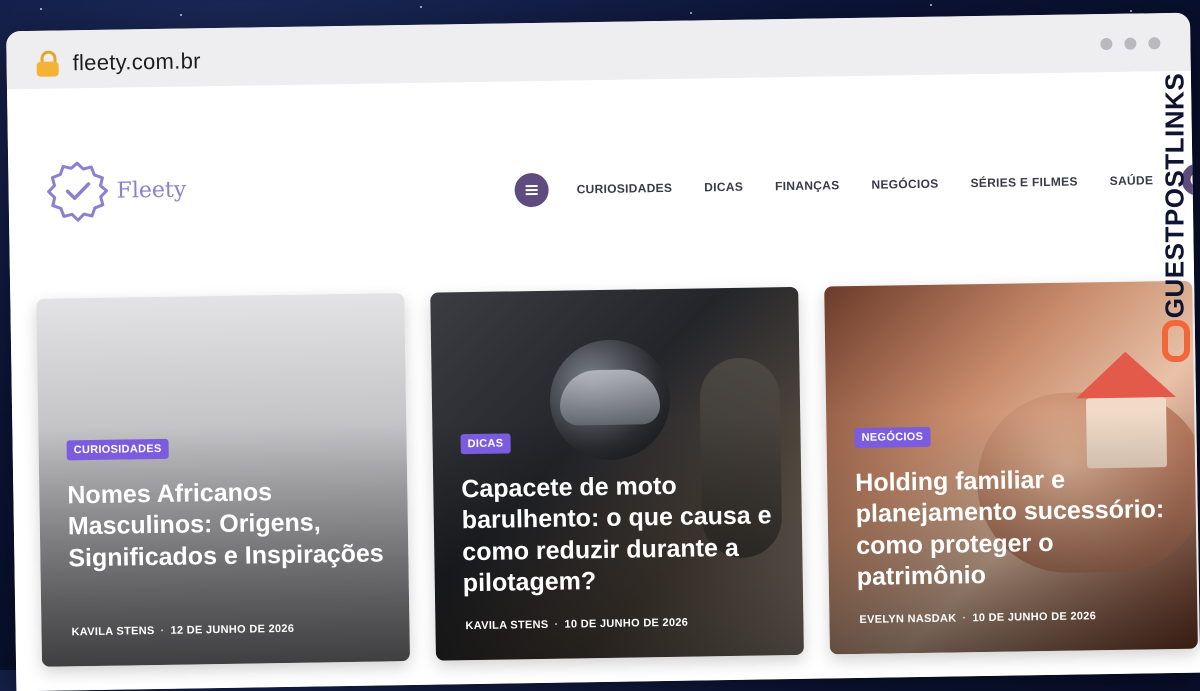 The width and height of the screenshot is (1200, 691). What do you see at coordinates (892, 437) in the screenshot?
I see `category-tag: NEGÓCIOS` at bounding box center [892, 437].